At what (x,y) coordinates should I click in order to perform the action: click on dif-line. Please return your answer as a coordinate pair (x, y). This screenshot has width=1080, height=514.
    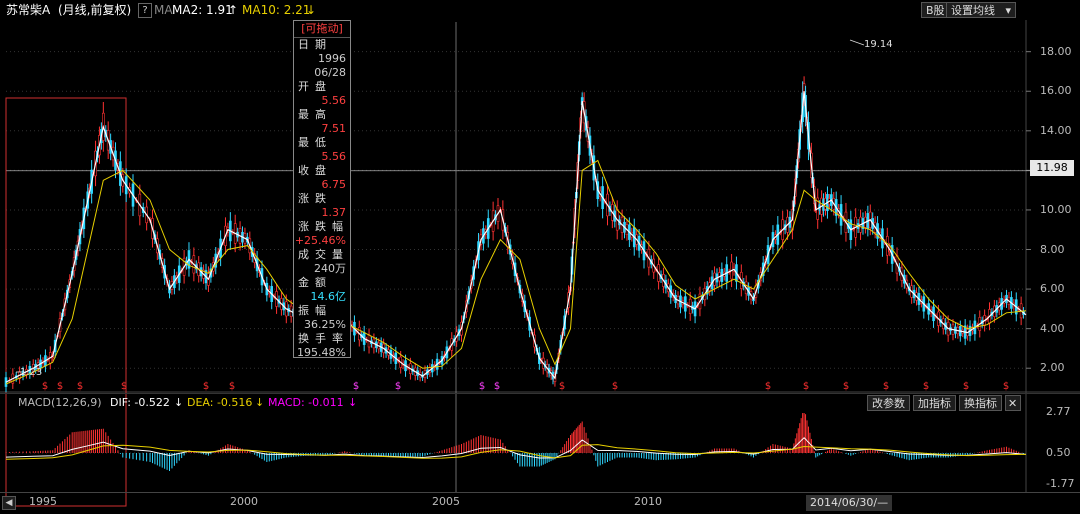
    Looking at the image, I should click on (516, 447).